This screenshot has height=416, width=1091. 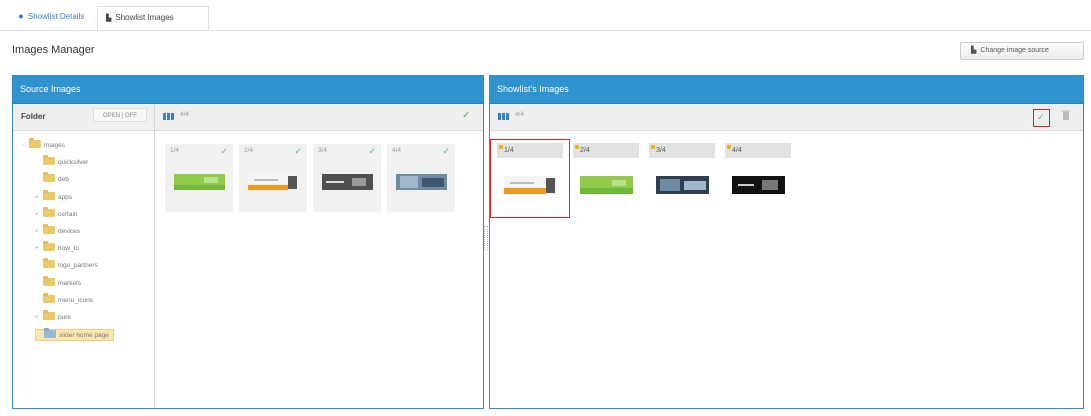 What do you see at coordinates (323, 150) in the screenshot?
I see `thumb-label: 3/4` at bounding box center [323, 150].